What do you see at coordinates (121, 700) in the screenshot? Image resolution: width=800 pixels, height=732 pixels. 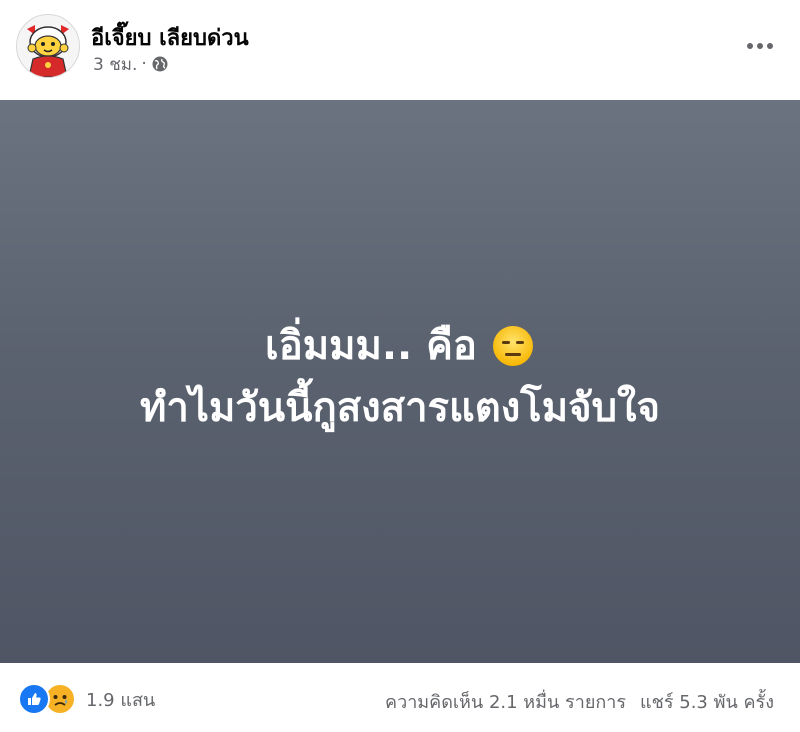 I see `reaction-count: 1.9 แสน` at bounding box center [121, 700].